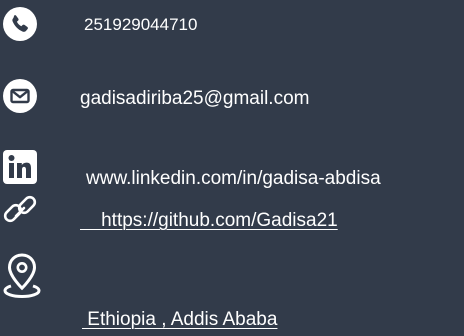  Describe the element at coordinates (140, 25) in the screenshot. I see `phone-number: 251929044710` at that location.